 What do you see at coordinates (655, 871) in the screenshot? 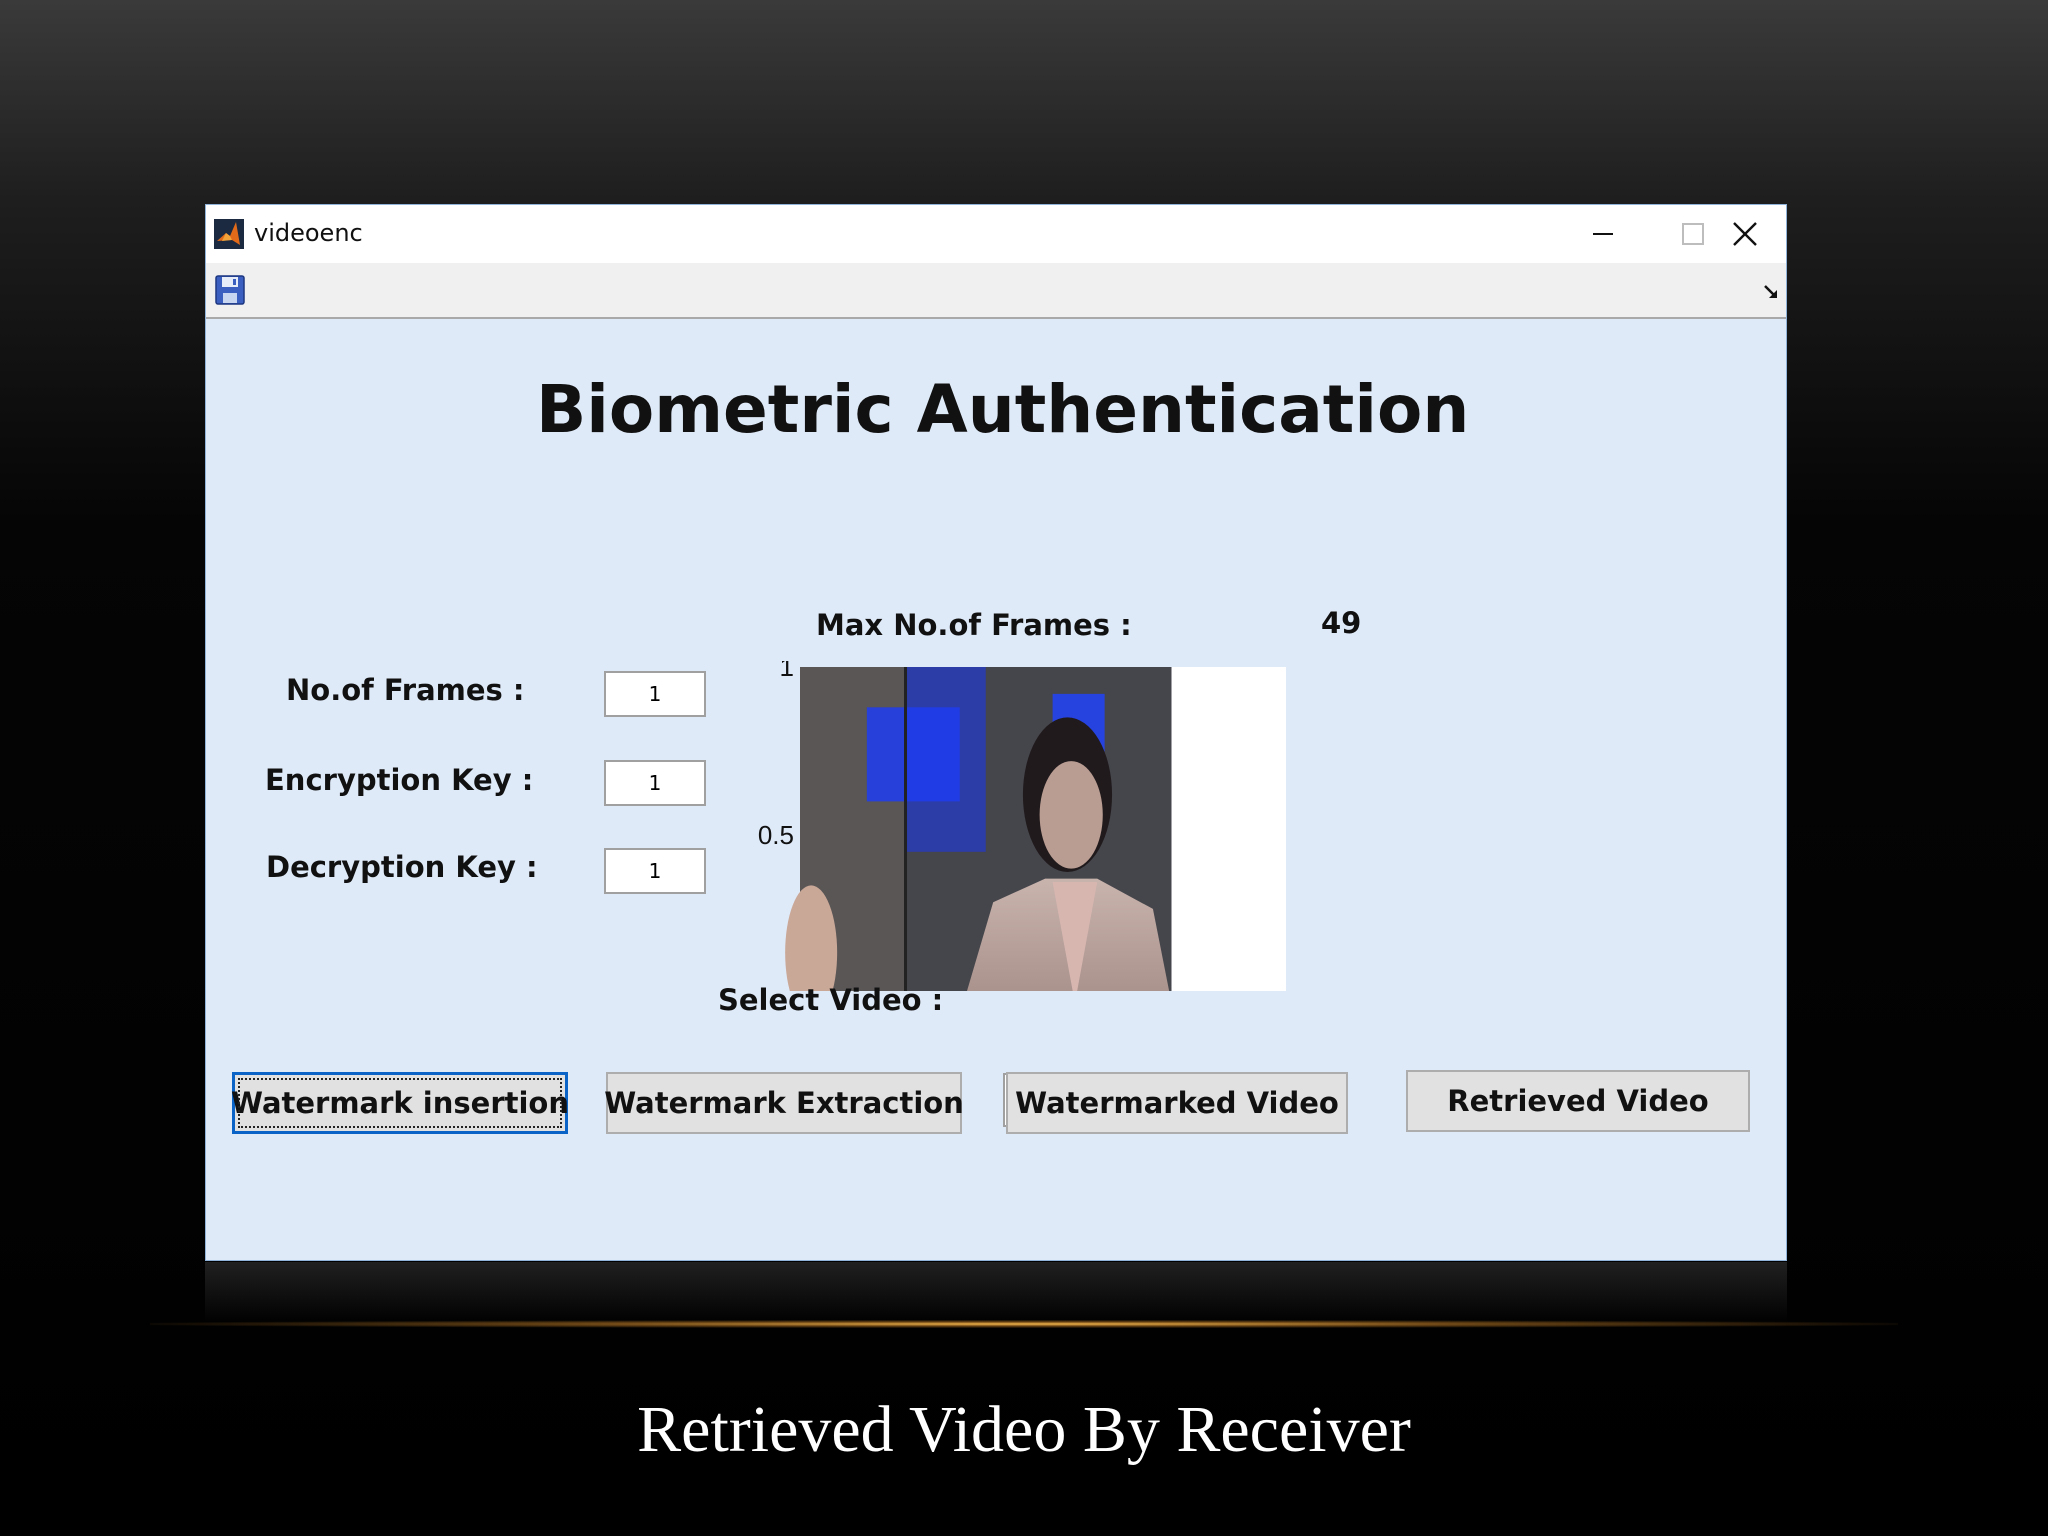
I see `decryption-key-input: 1` at bounding box center [655, 871].